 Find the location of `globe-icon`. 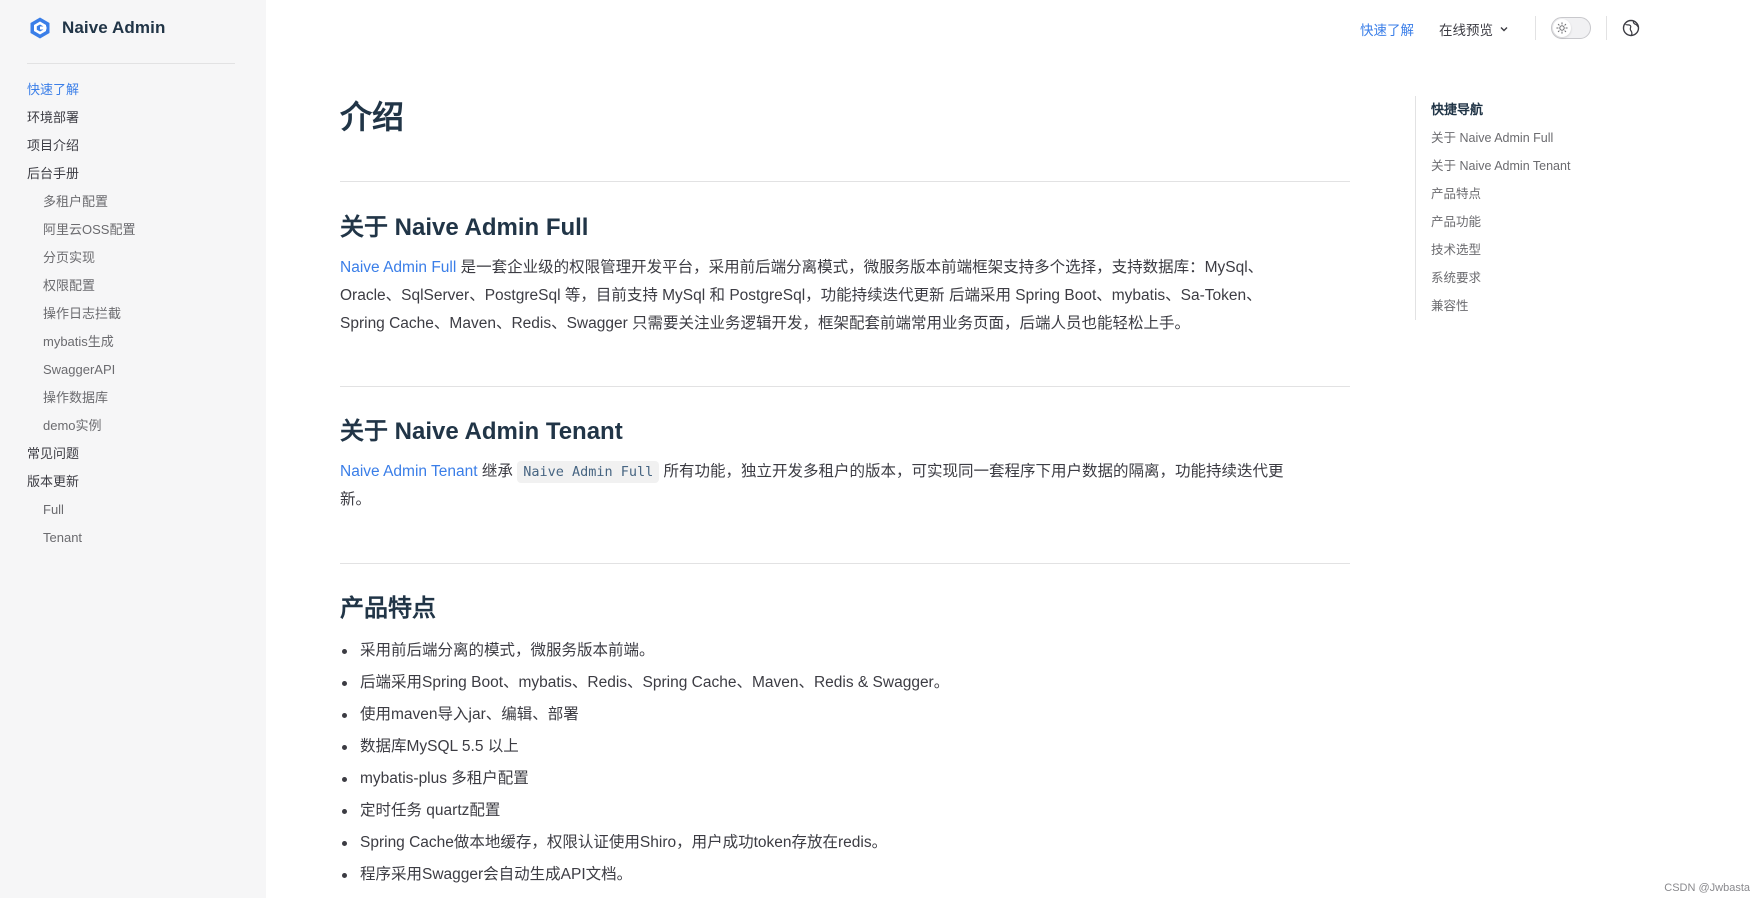

globe-icon is located at coordinates (1631, 28).